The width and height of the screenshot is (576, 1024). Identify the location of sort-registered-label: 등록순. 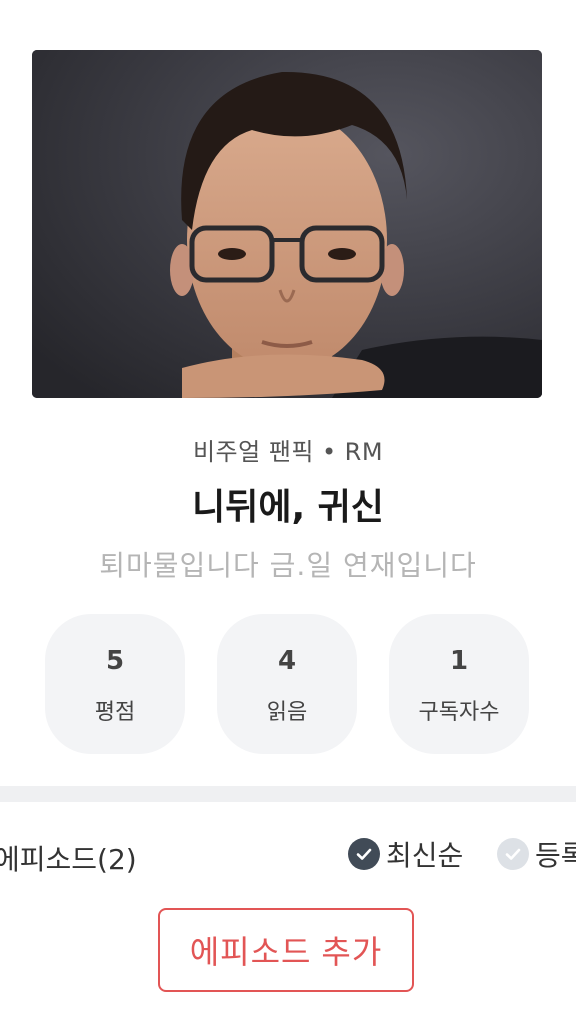
(555, 855).